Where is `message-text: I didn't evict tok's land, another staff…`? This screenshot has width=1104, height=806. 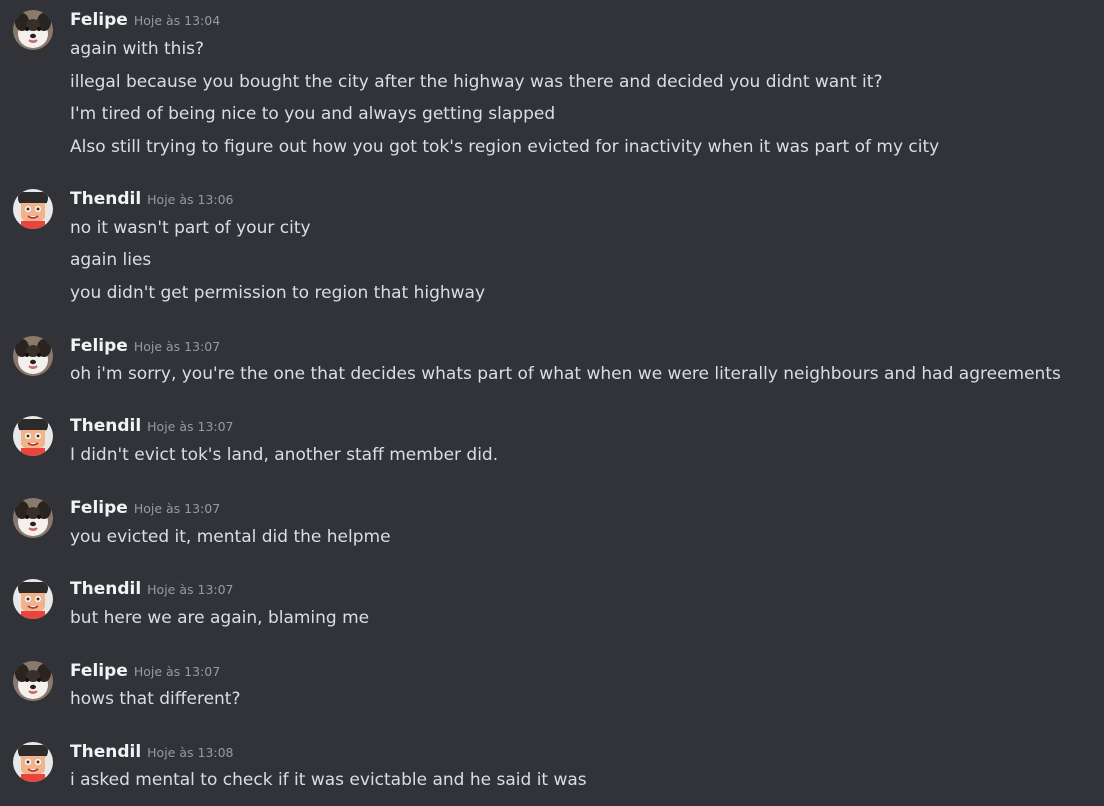
message-text: I didn't evict tok's land, another staff… is located at coordinates (284, 455).